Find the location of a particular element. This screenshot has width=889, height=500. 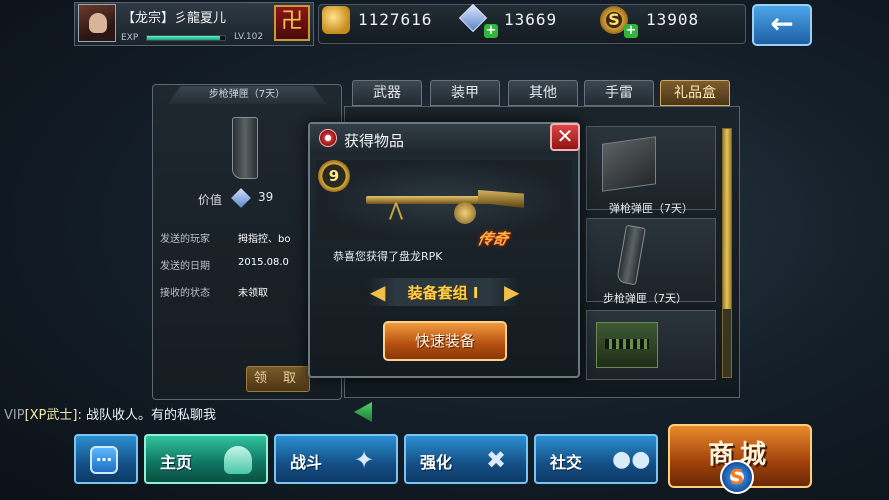

detail-key: 发送的玩家 is located at coordinates (185, 239).